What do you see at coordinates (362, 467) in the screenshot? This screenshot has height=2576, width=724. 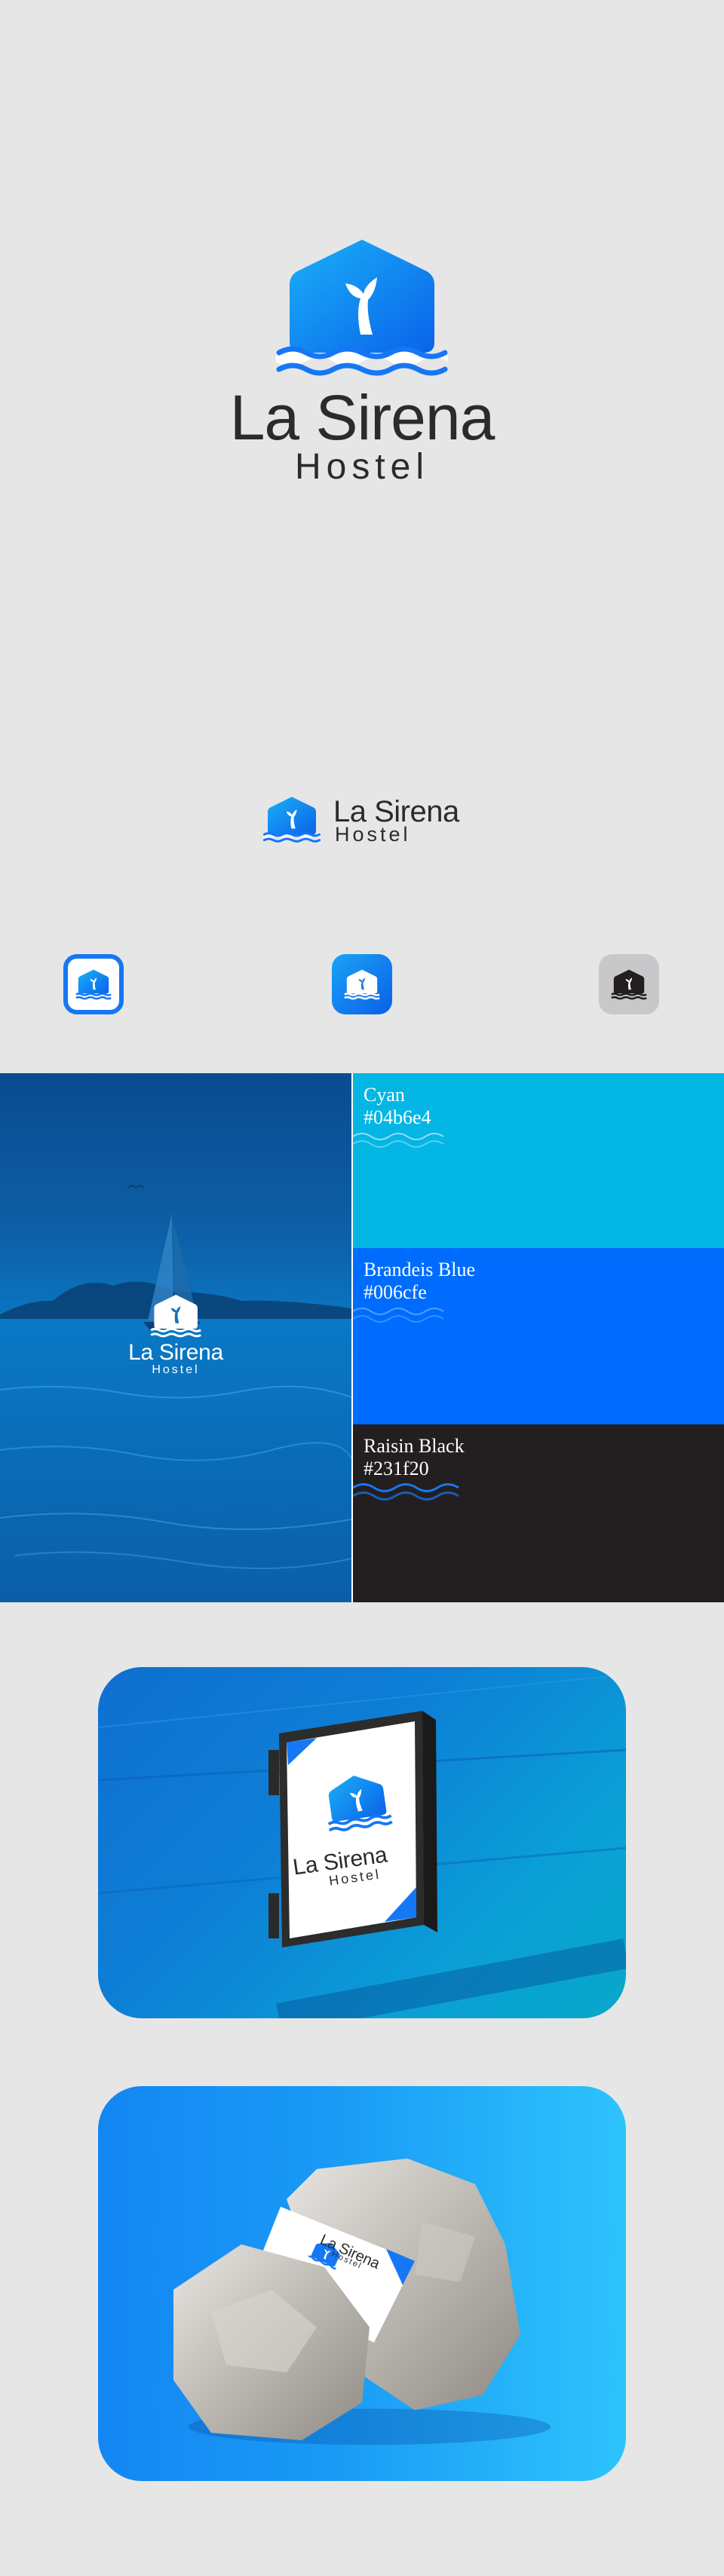 I see `hero-brand-tagline: Hostel` at bounding box center [362, 467].